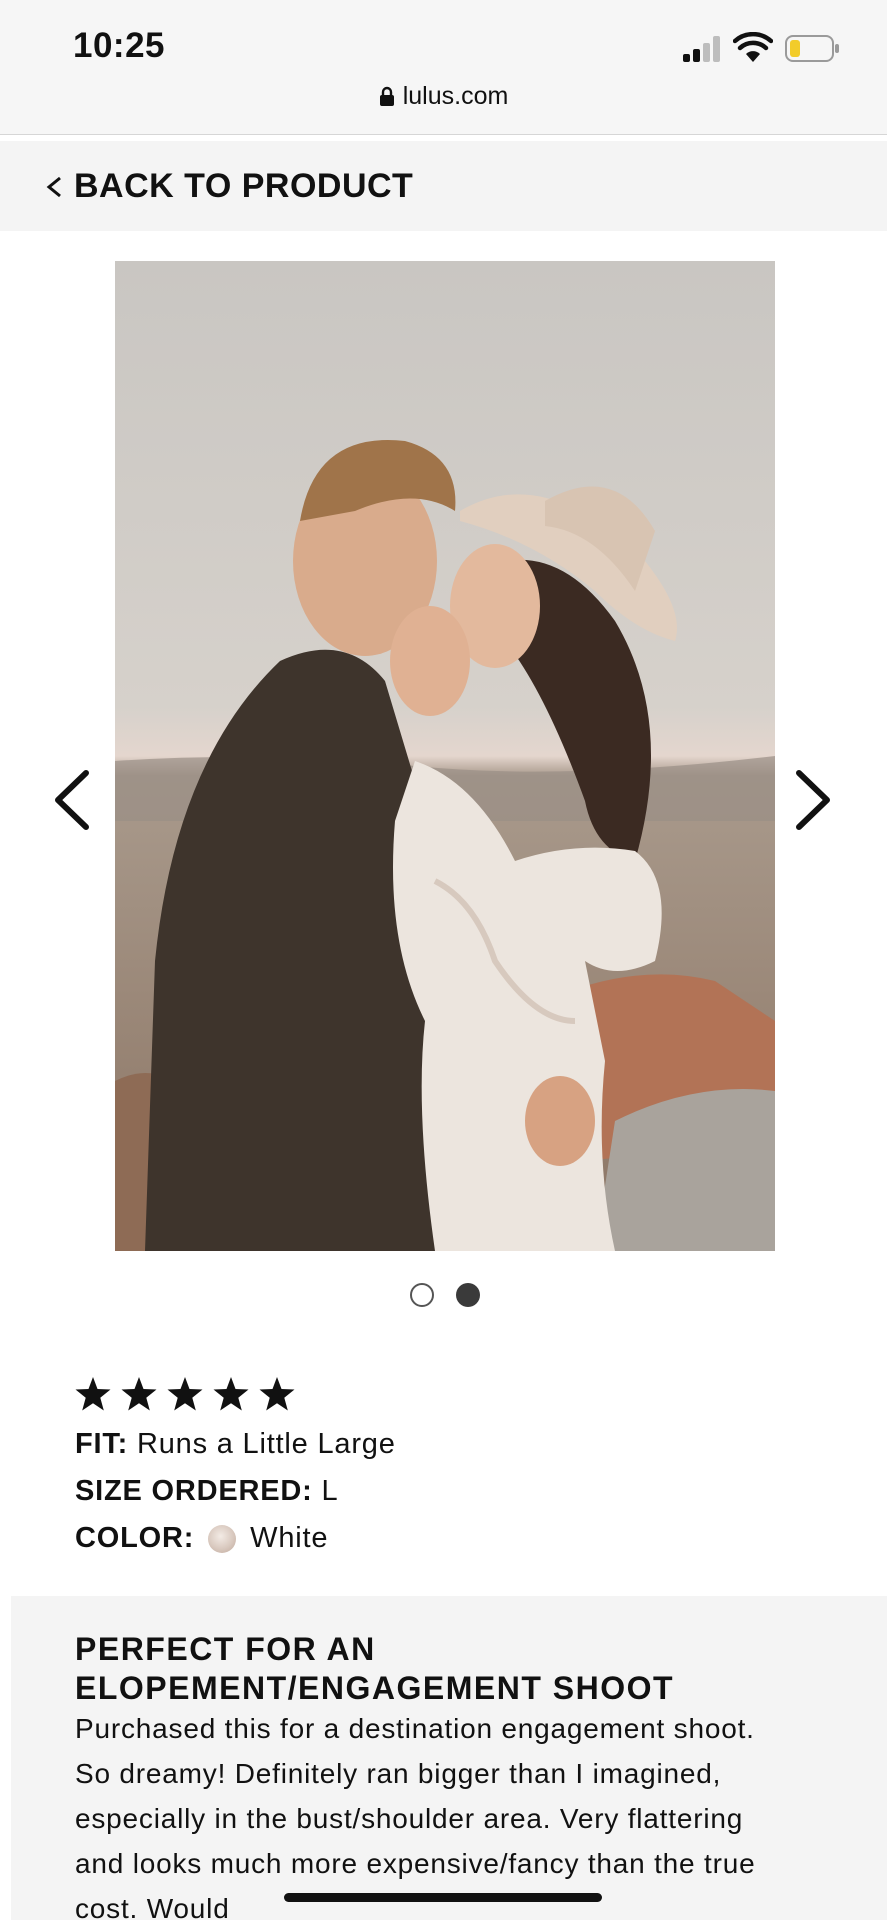 This screenshot has height=1920, width=887. I want to click on color-detail: COLOR: White, so click(201, 1538).